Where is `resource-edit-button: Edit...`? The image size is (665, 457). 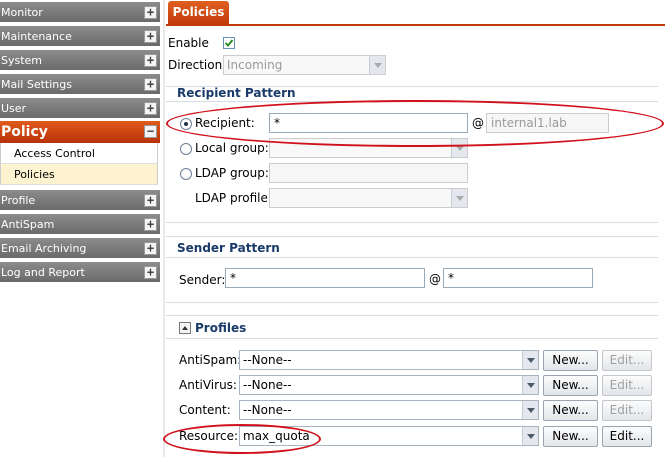
resource-edit-button: Edit... is located at coordinates (627, 436).